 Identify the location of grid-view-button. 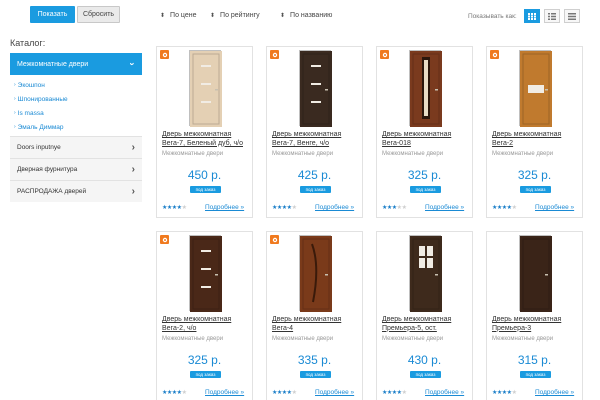
(532, 16).